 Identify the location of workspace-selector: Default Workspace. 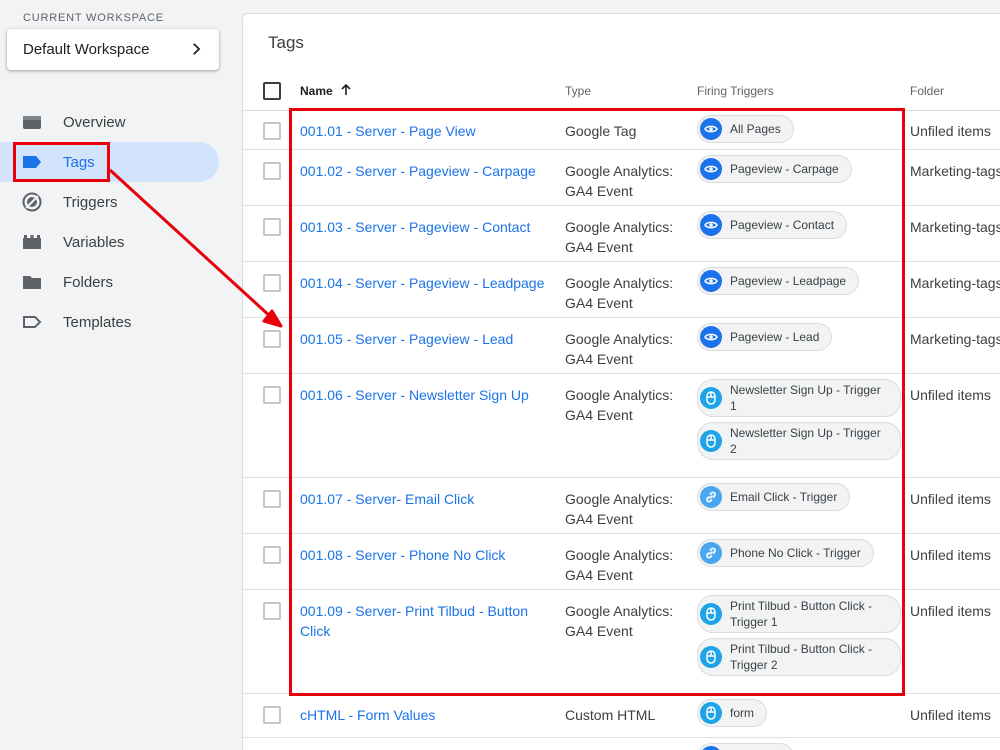
(113, 49).